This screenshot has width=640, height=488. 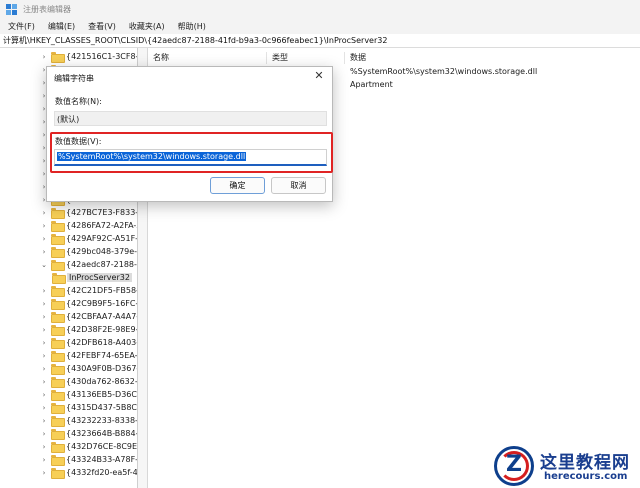 I want to click on tree-item: › {42C21DF5-FB58-4, so click(x=89, y=290).